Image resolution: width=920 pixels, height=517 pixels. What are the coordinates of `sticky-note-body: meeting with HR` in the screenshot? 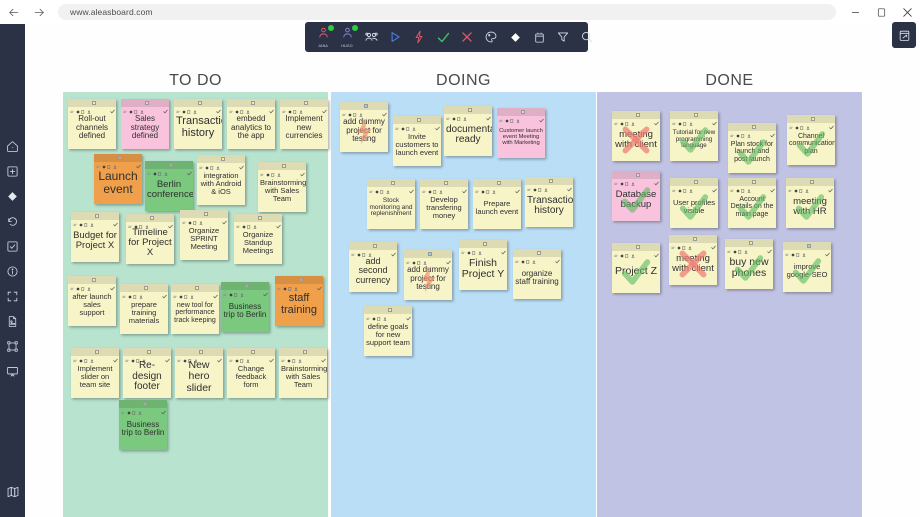 It's located at (810, 207).